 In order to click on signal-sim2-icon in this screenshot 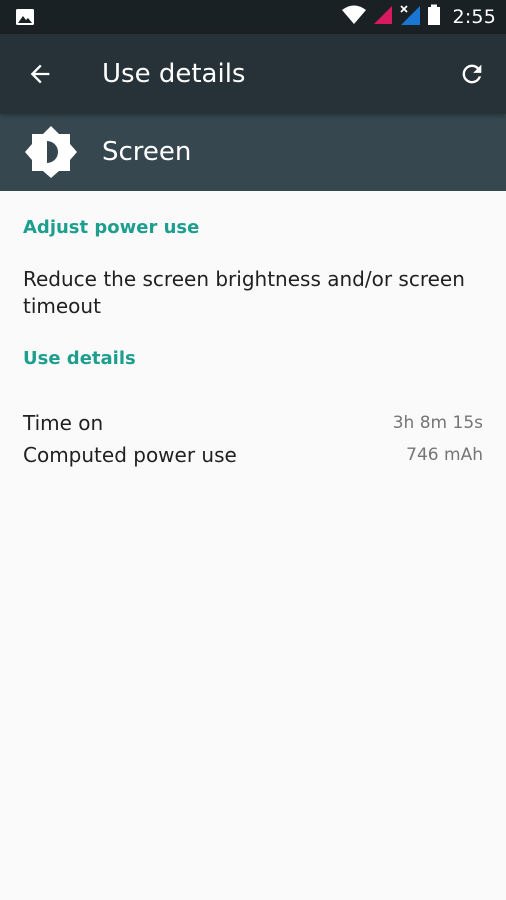, I will do `click(410, 17)`.